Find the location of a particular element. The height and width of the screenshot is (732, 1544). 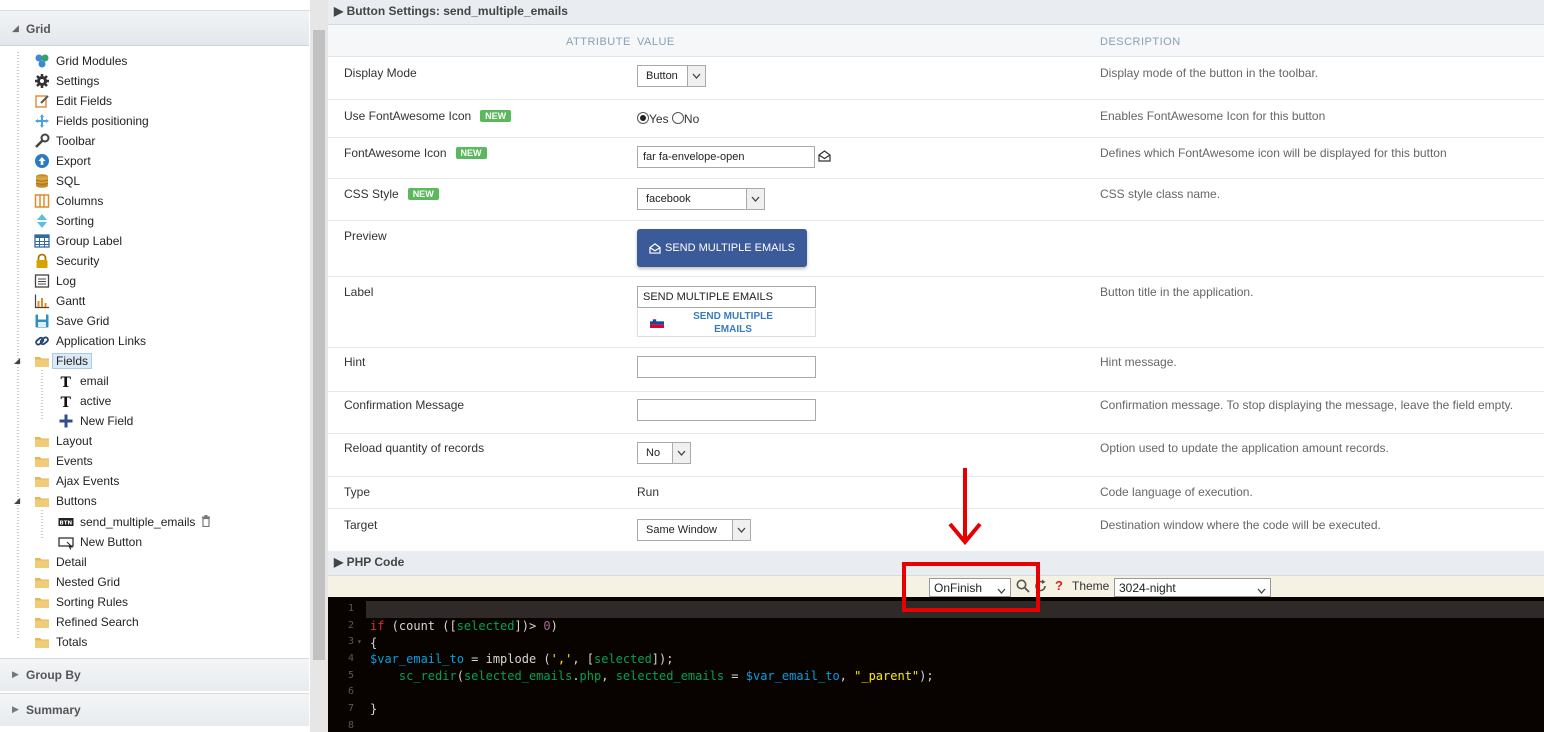

svg-text: T is located at coordinates (66, 402).